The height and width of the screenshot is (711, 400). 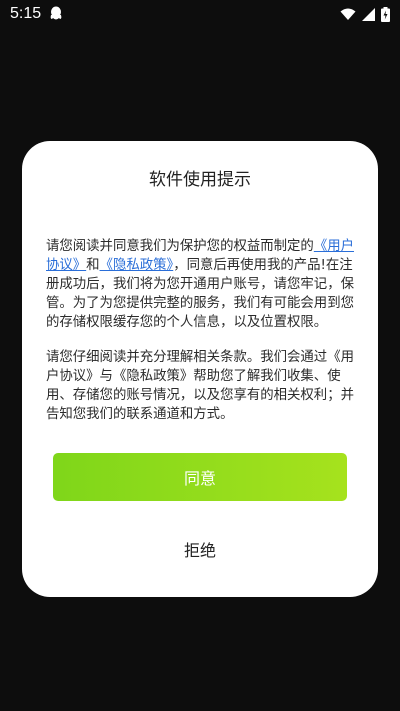 I want to click on privacy-policy-link: 《隐私政策》, so click(x=137, y=265).